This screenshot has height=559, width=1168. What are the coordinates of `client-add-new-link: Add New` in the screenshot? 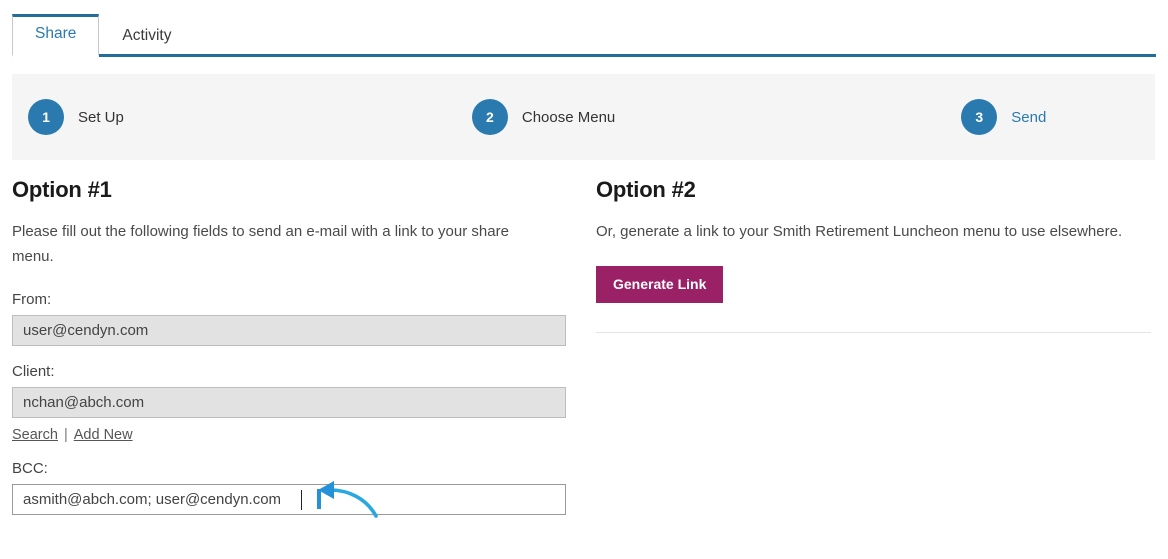 It's located at (103, 435).